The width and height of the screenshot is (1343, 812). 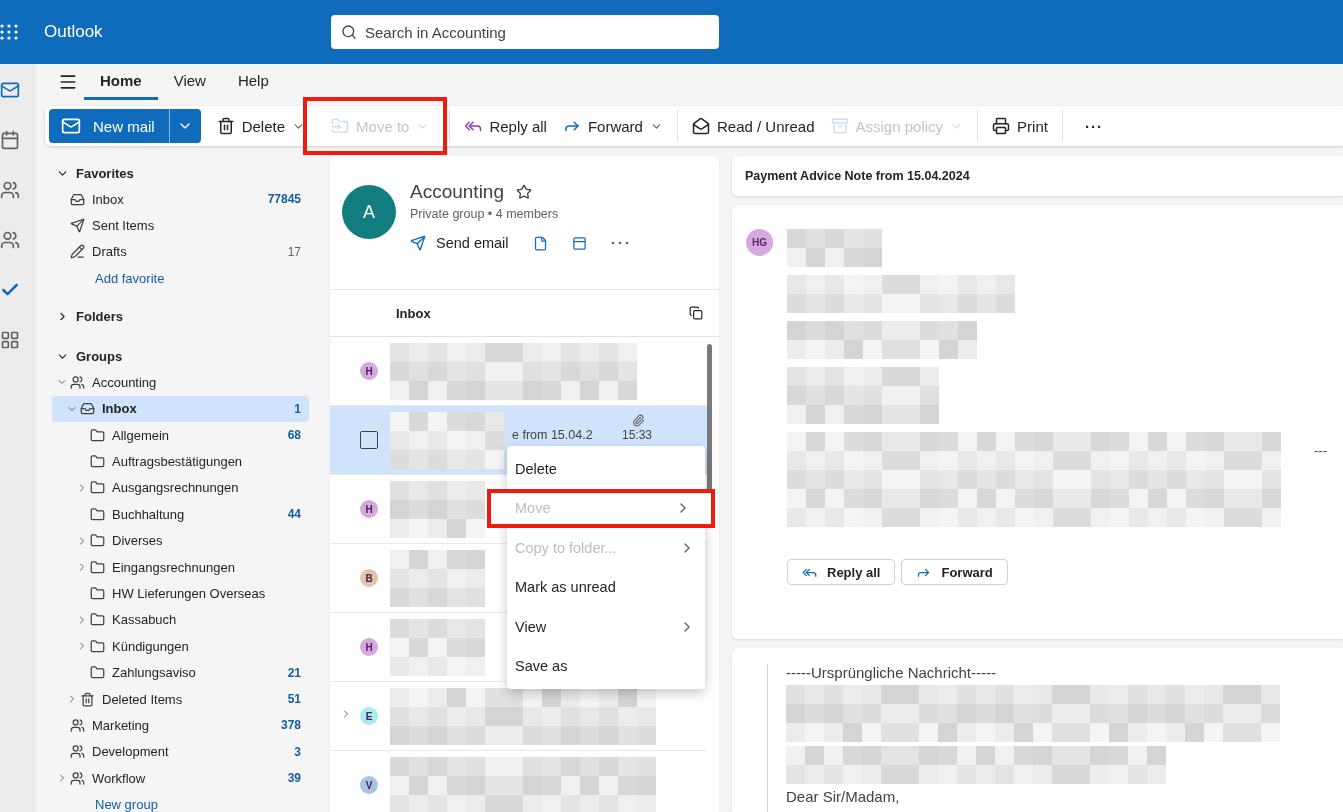 What do you see at coordinates (294, 251) in the screenshot?
I see `unread-count: 17` at bounding box center [294, 251].